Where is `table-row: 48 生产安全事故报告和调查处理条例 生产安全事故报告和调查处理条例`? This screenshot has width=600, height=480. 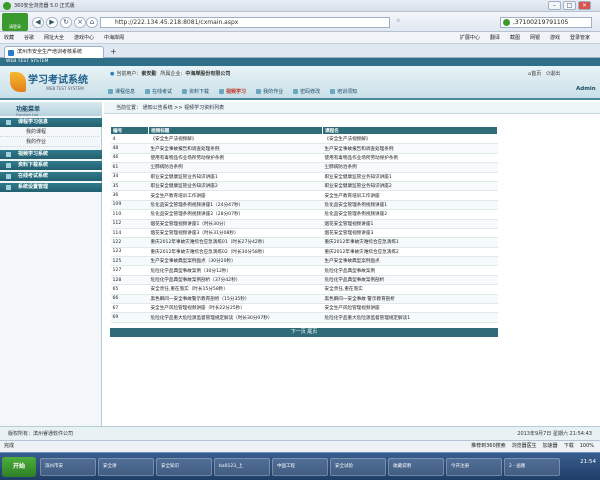
table-row: 48 生产安全事故报告和调查处理条例 生产安全事故报告和调查处理条例 is located at coordinates (304, 148).